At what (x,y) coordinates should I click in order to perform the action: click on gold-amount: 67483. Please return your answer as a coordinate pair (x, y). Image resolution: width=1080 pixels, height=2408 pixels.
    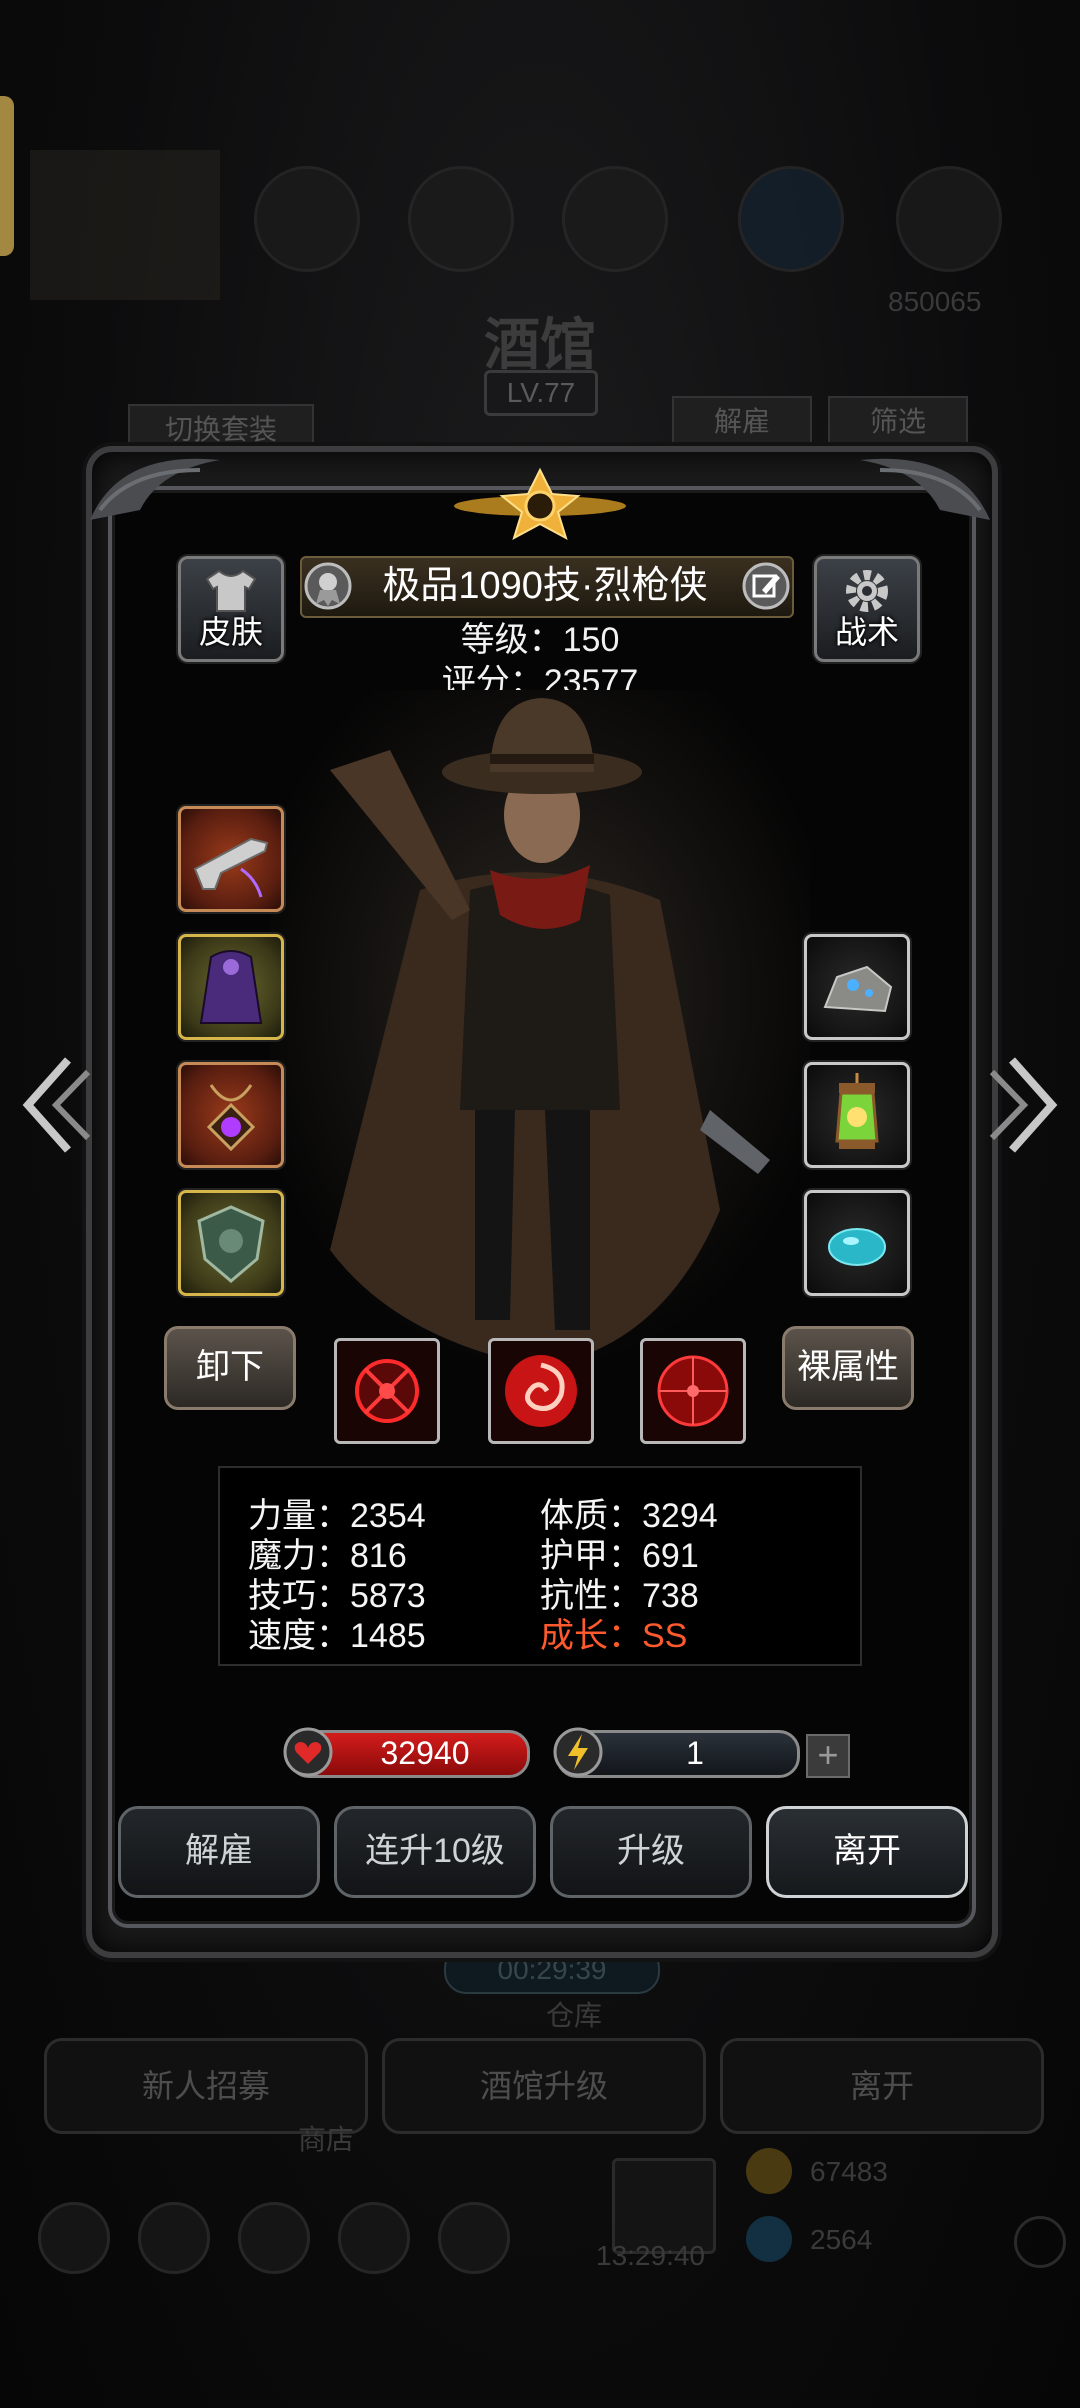
    Looking at the image, I should click on (849, 2171).